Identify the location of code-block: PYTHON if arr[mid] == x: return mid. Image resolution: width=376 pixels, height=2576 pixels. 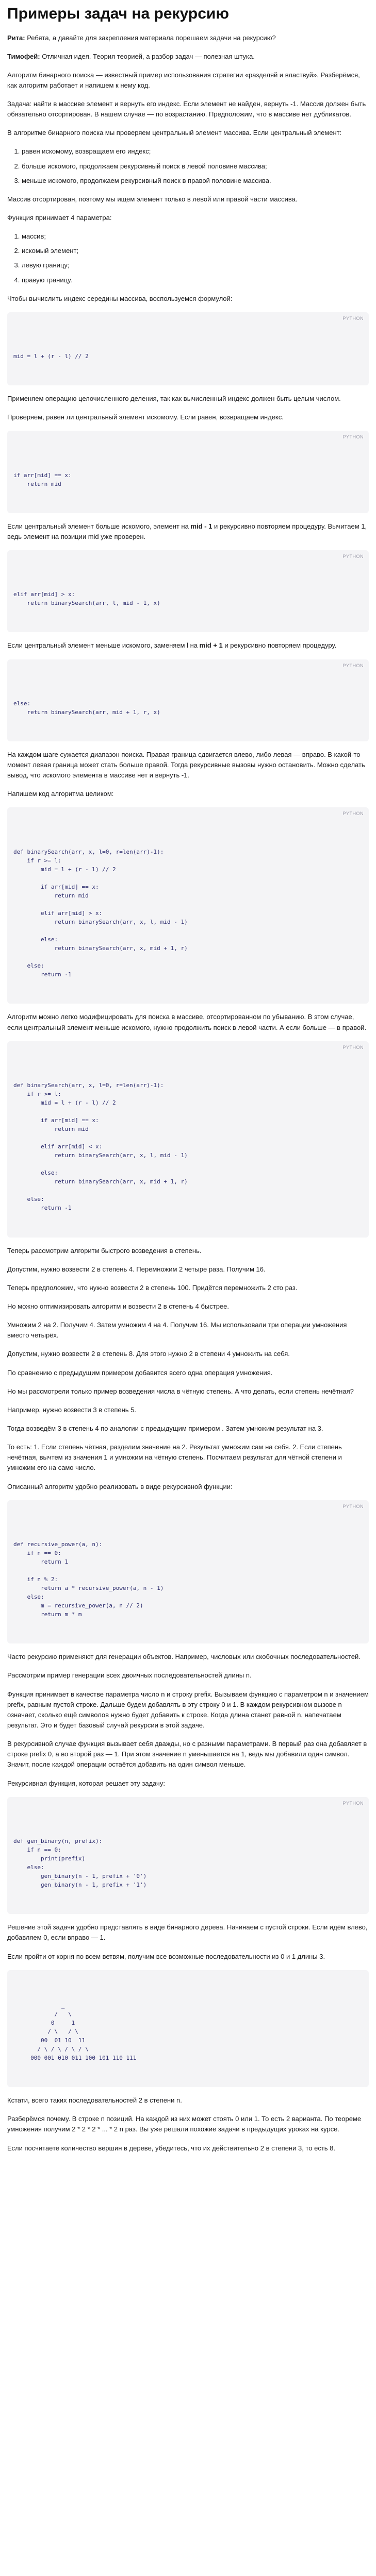
(188, 472).